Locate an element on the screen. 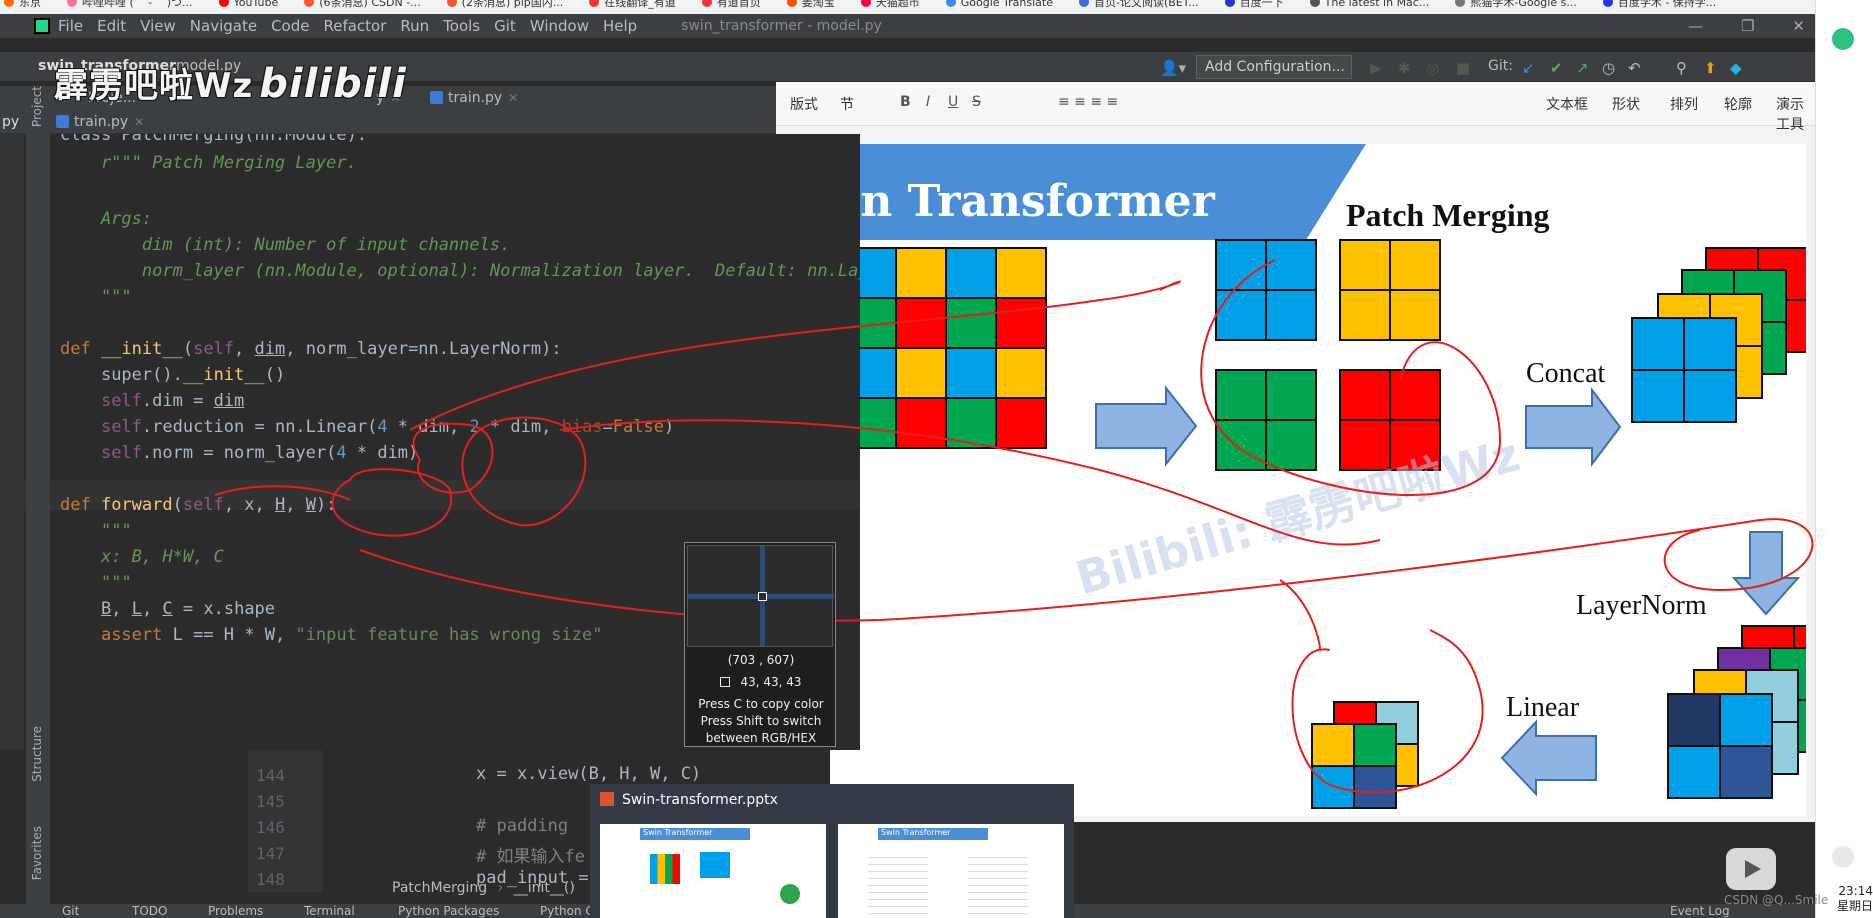 The height and width of the screenshot is (918, 1873). paragraph-align-icon: ≡ ≡ ≡ ≡ is located at coordinates (1088, 102).